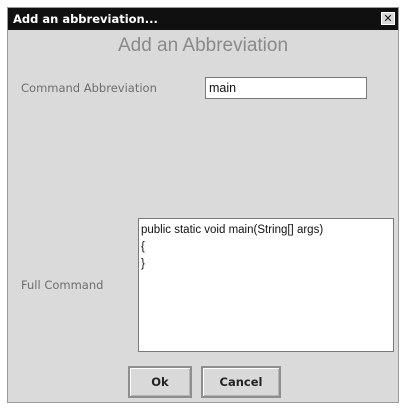 Image resolution: width=407 pixels, height=408 pixels. I want to click on close-icon: ✕, so click(388, 18).